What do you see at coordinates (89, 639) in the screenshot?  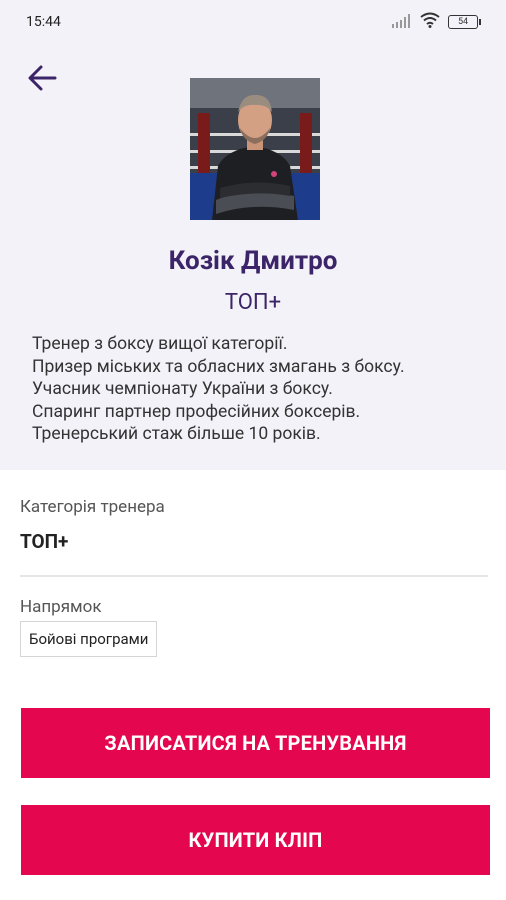 I see `direction-chip: Бойові програми` at bounding box center [89, 639].